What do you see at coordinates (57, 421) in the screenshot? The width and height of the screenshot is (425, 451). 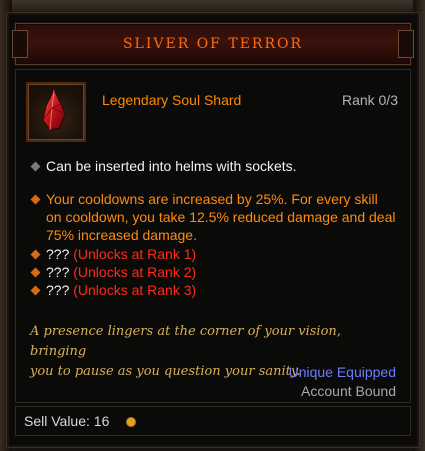 I see `sell-value-label: Sell Value:` at bounding box center [57, 421].